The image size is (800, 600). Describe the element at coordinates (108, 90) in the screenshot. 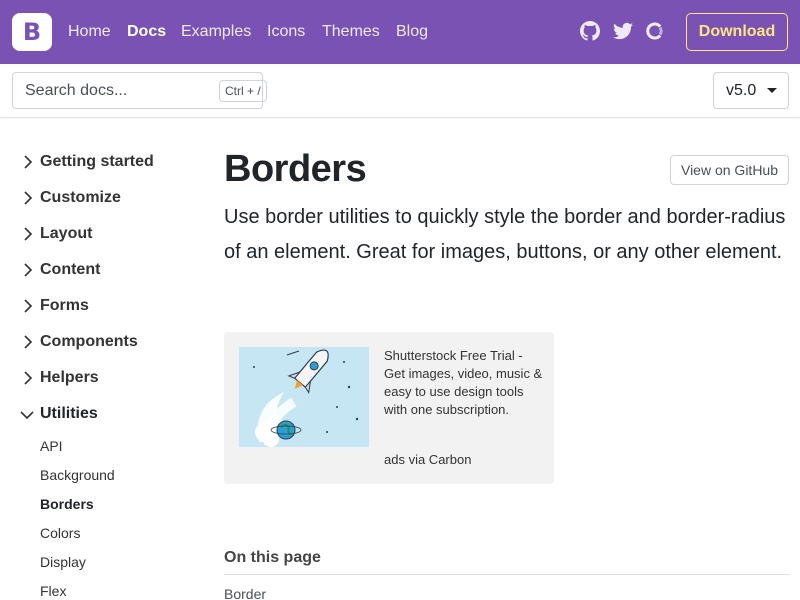

I see `search-input` at that location.